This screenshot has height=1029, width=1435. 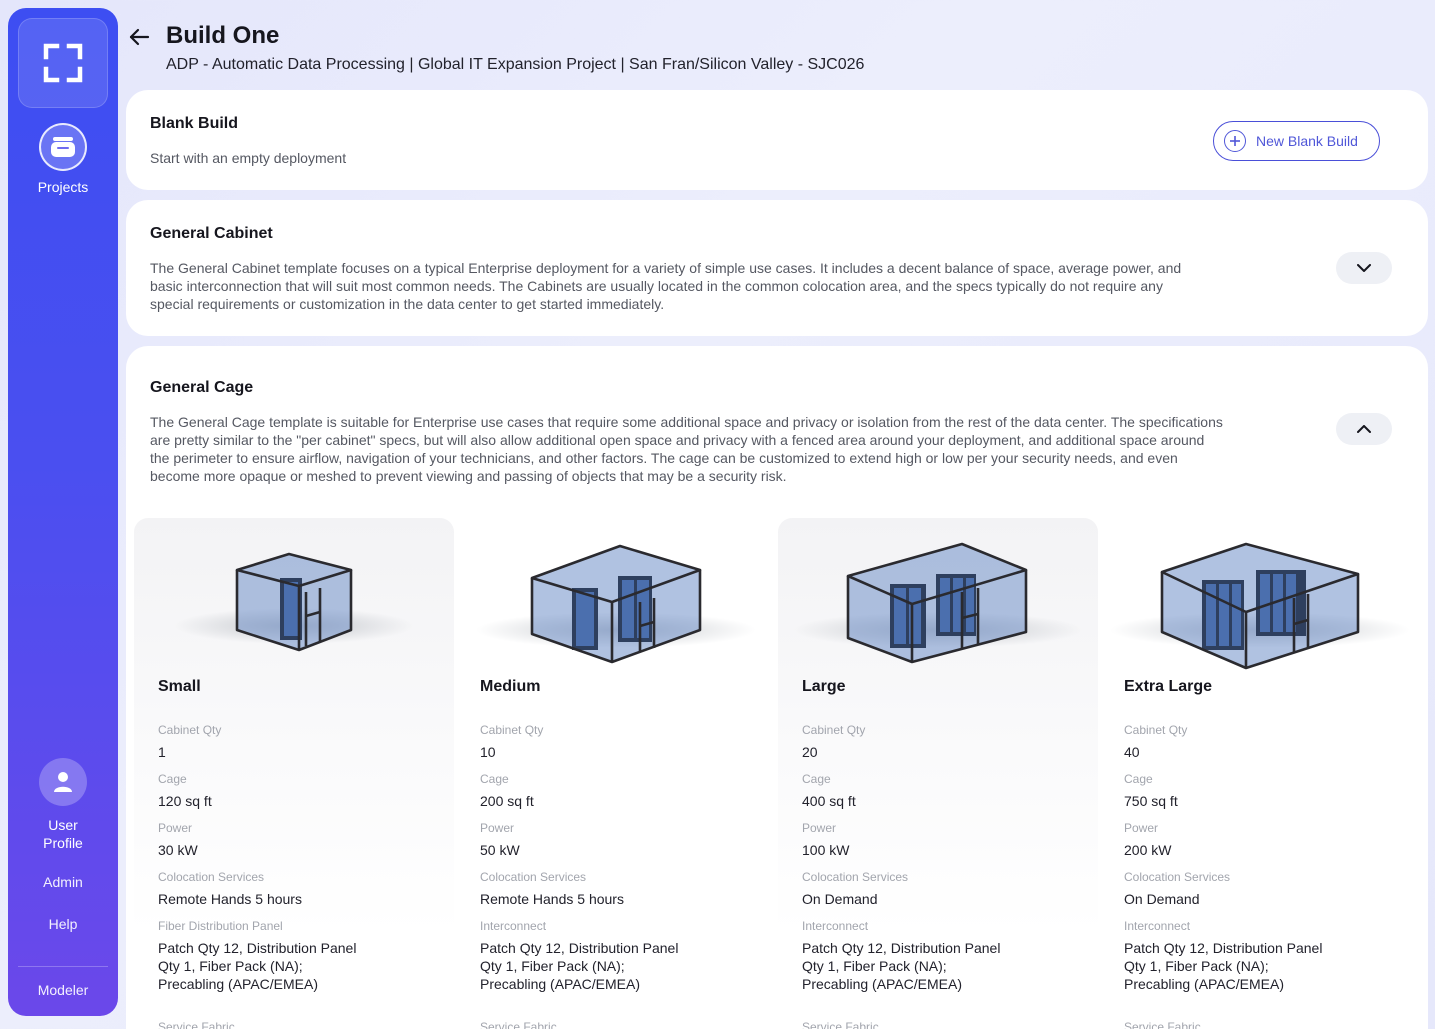 I want to click on spec-power: Power 100 kW, so click(x=942, y=840).